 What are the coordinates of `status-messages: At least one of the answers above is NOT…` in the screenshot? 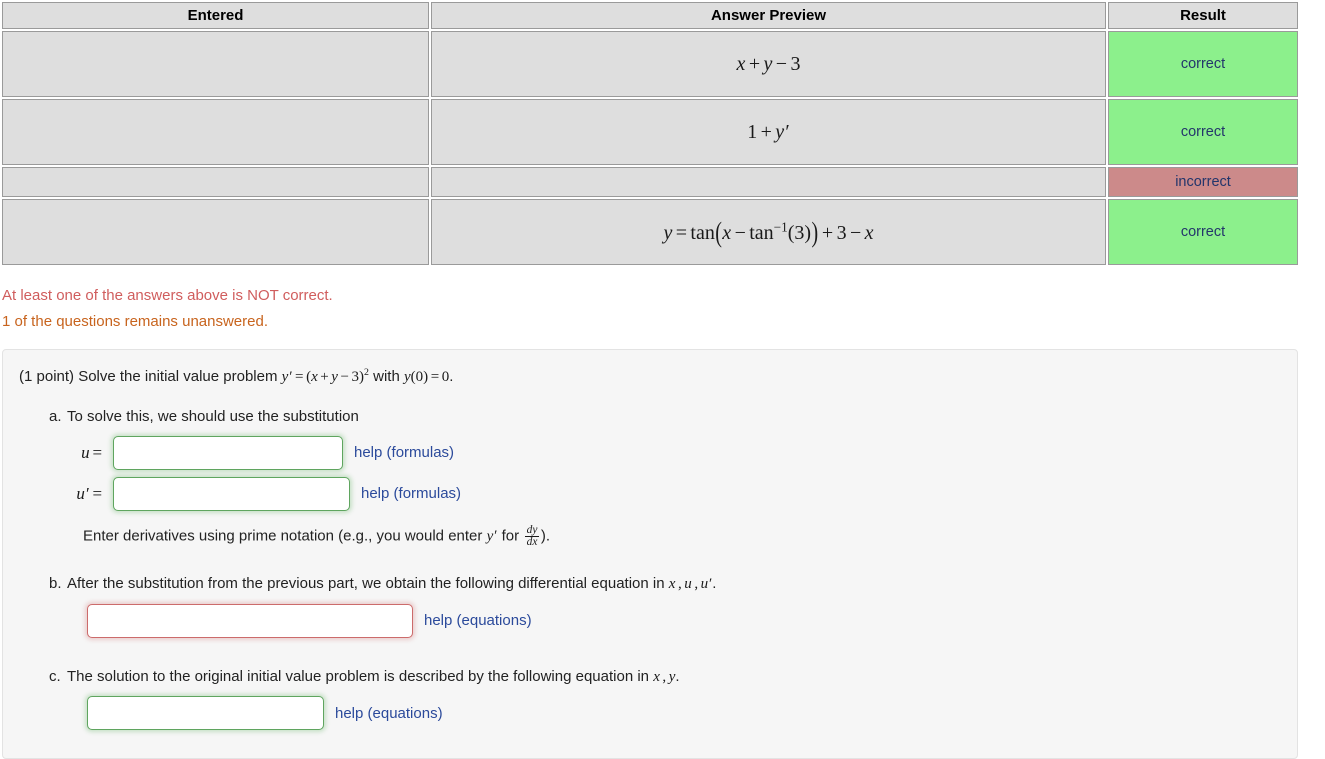 It's located at (663, 309).